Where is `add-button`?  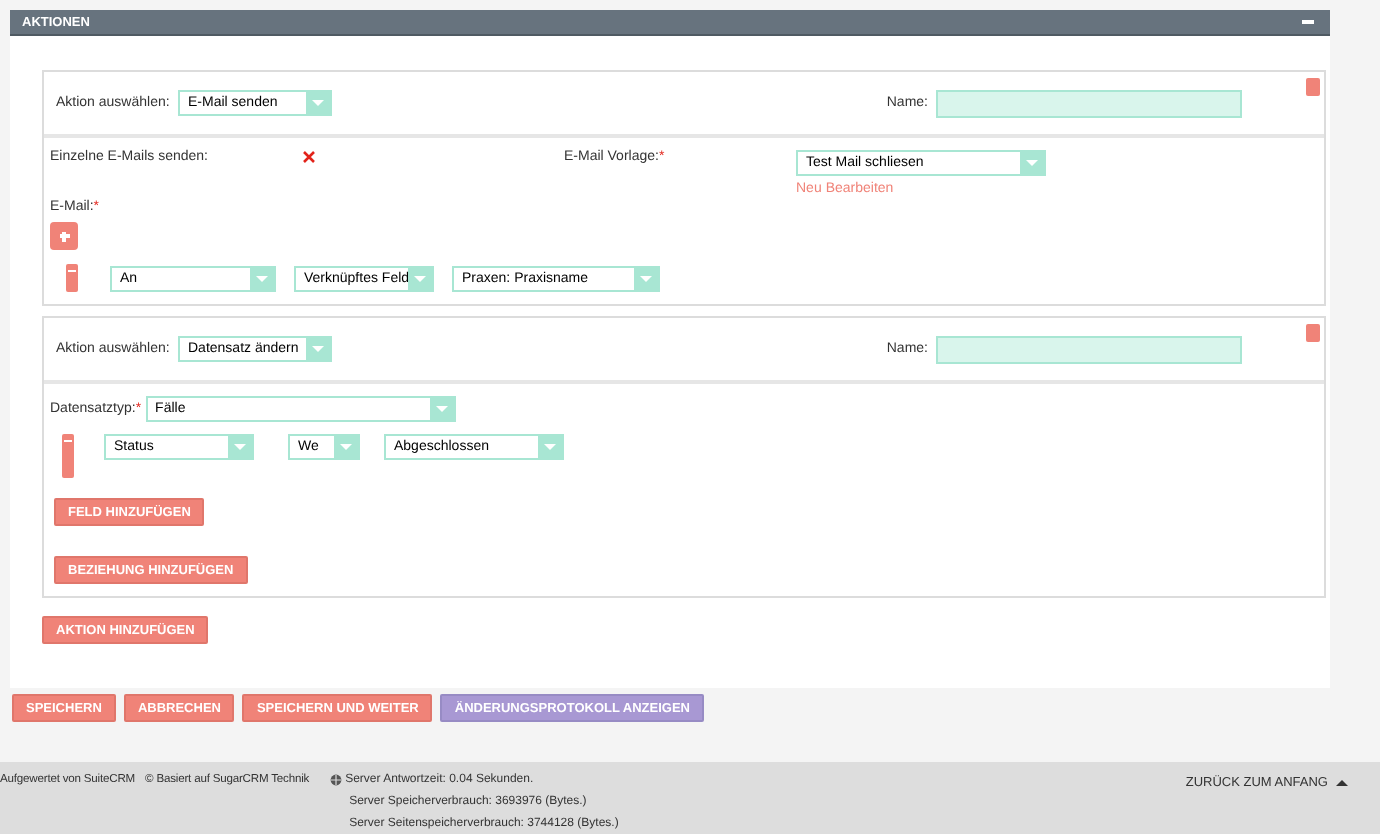
add-button is located at coordinates (64, 236).